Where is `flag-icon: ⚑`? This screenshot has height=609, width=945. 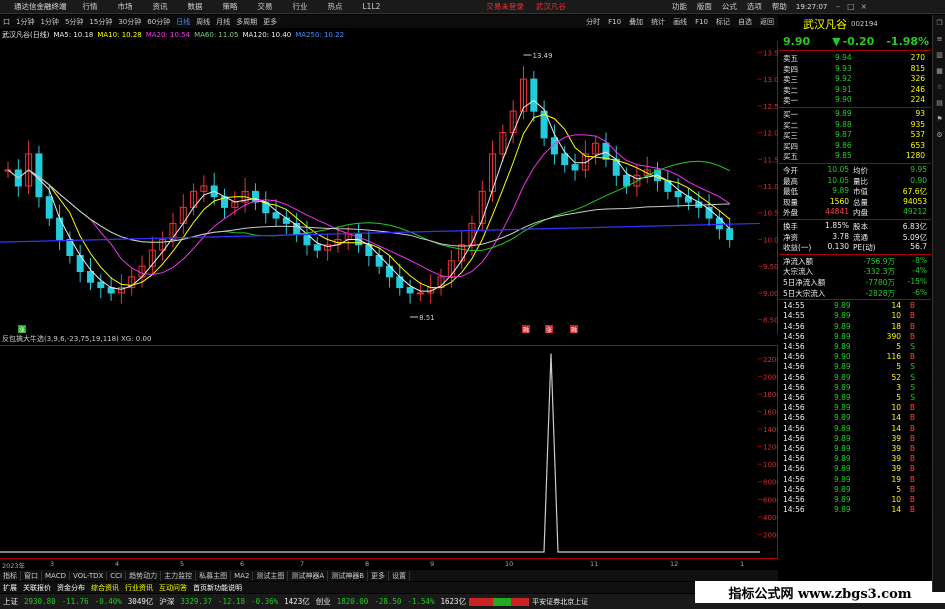 flag-icon: ⚑ is located at coordinates (939, 121).